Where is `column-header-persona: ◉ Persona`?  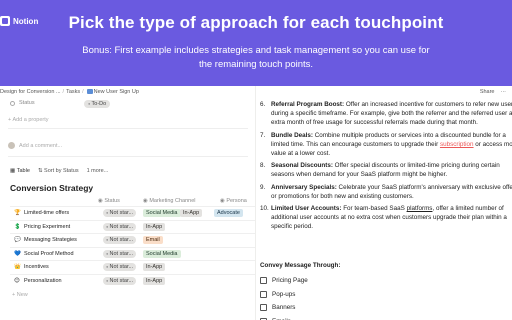
column-header-persona: ◉ Persona is located at coordinates (233, 201).